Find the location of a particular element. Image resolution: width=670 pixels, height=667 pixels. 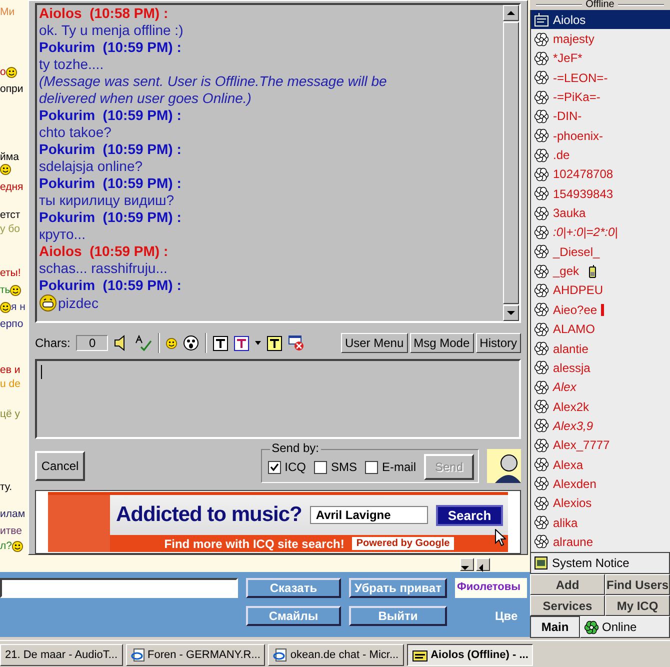

message-input is located at coordinates (119, 588).